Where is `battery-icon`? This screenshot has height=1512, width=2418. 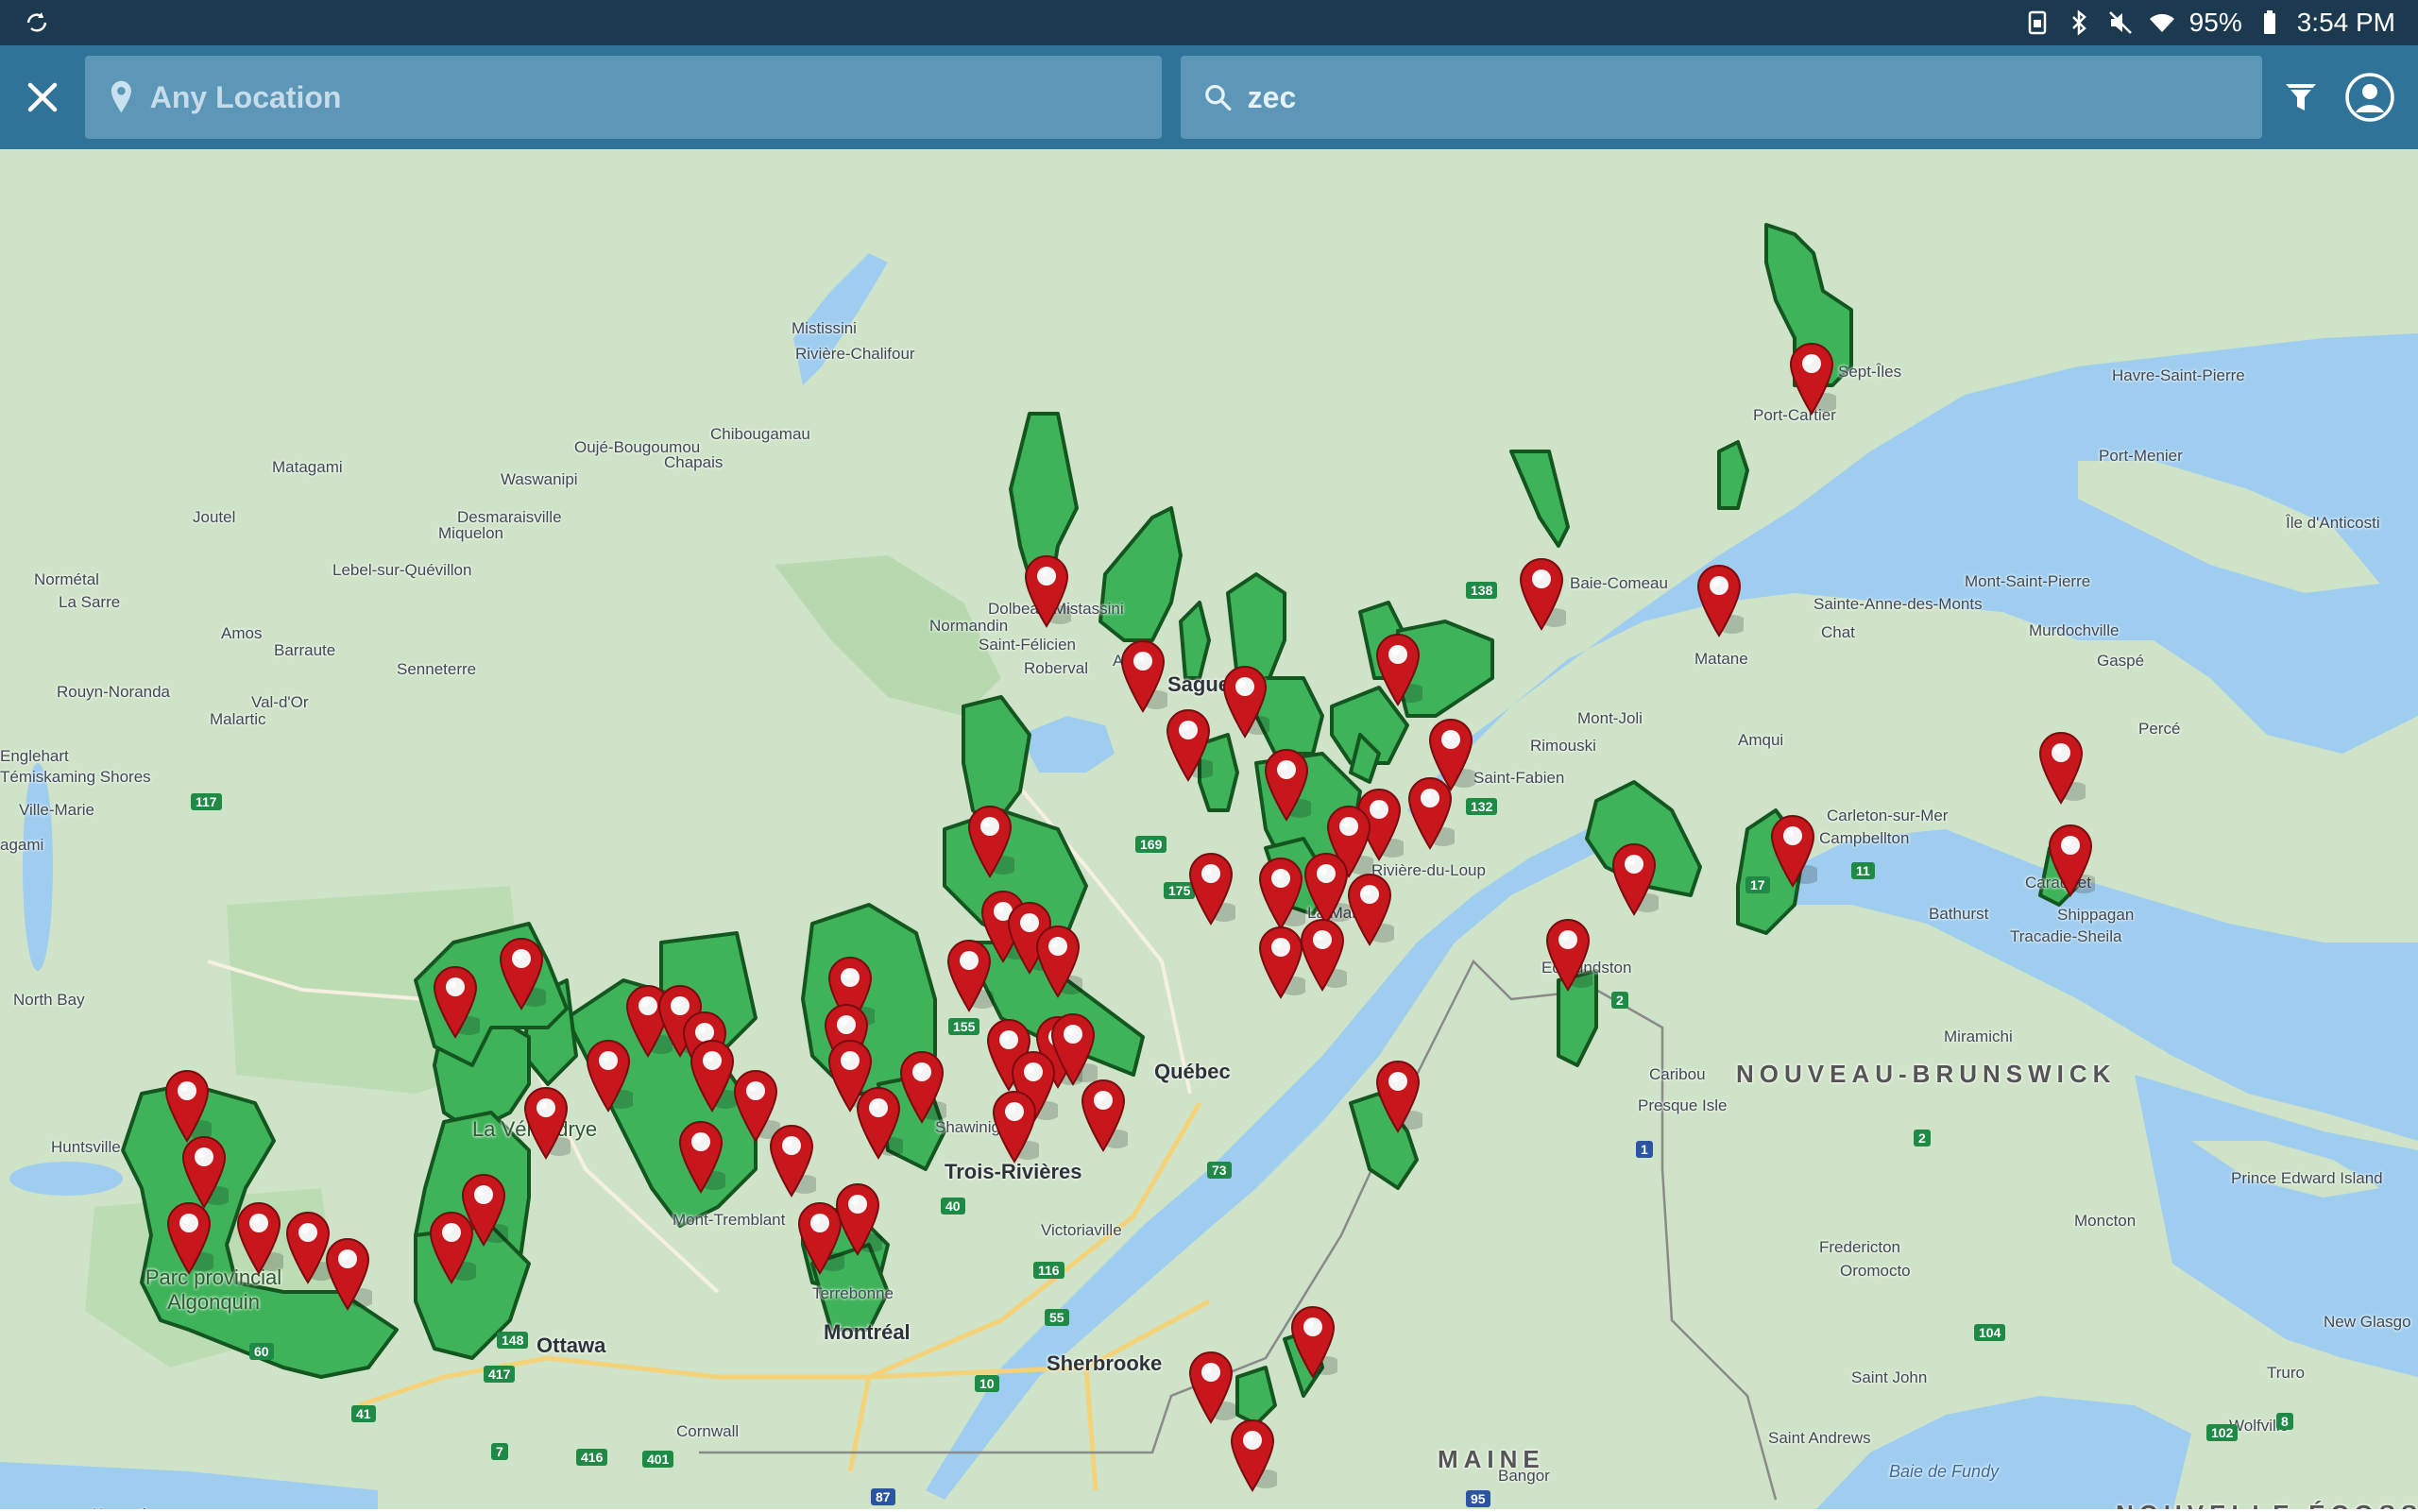
battery-icon is located at coordinates (2269, 22).